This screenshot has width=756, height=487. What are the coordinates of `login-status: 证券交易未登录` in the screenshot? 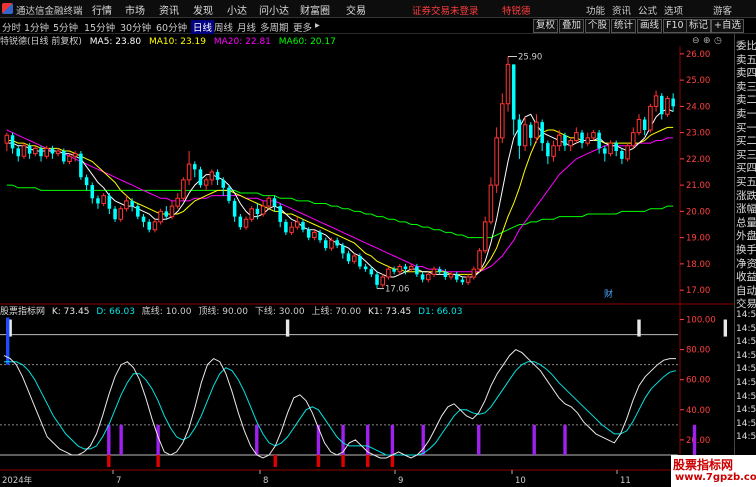 It's located at (445, 10).